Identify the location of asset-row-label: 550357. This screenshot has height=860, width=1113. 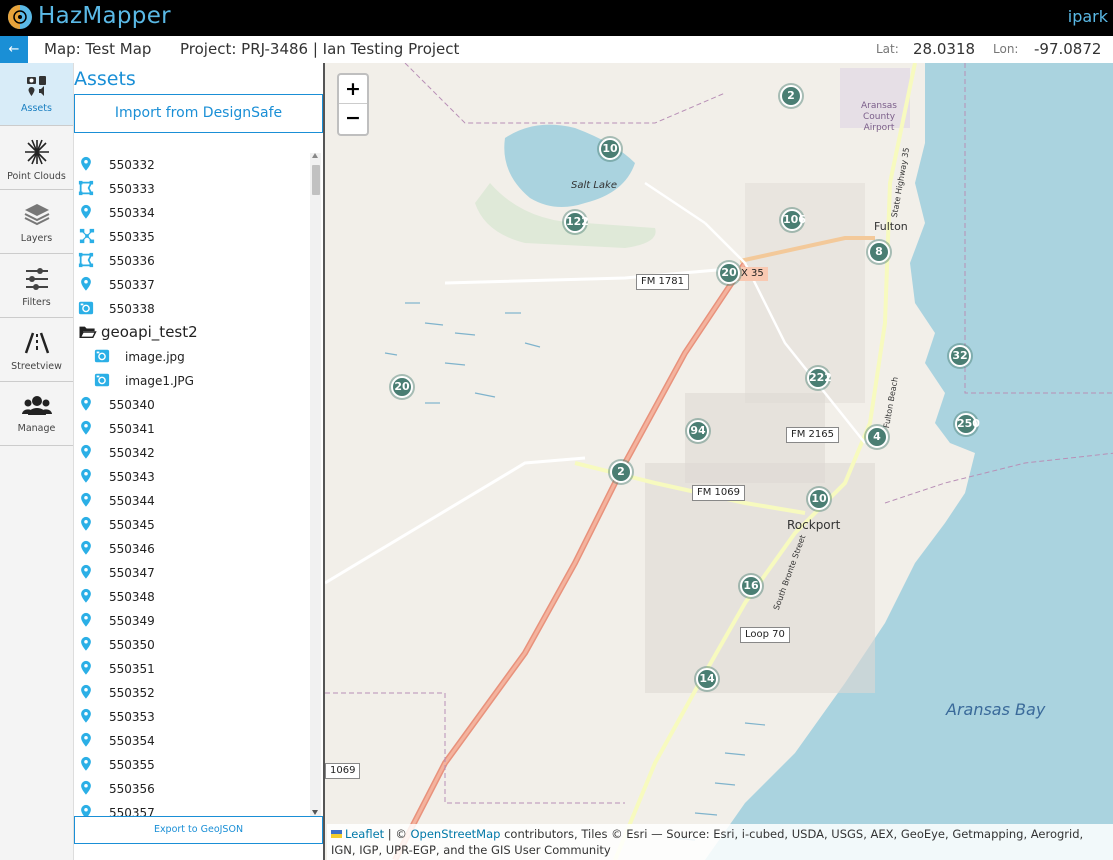
(132, 811).